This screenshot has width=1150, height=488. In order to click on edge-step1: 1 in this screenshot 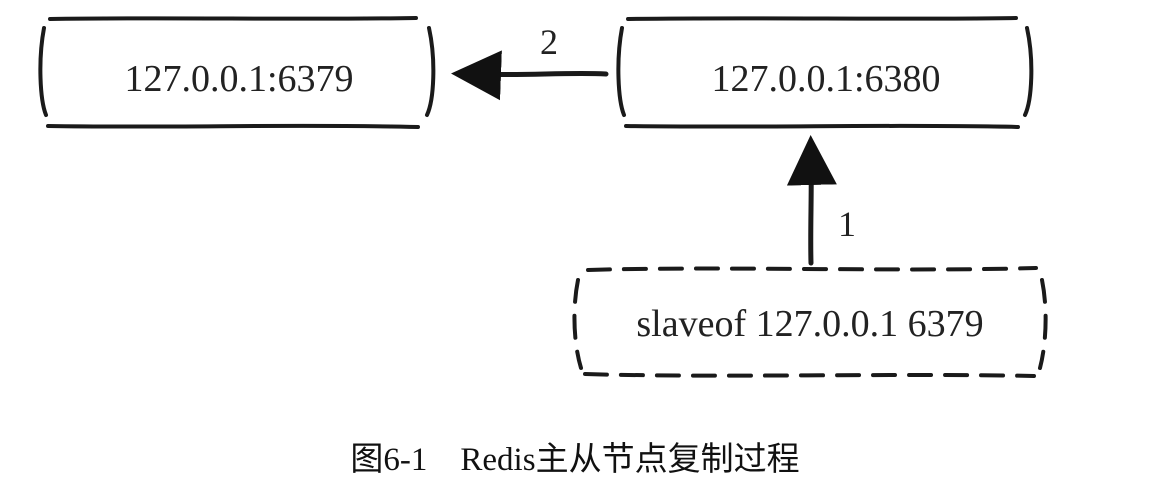, I will do `click(821, 200)`.